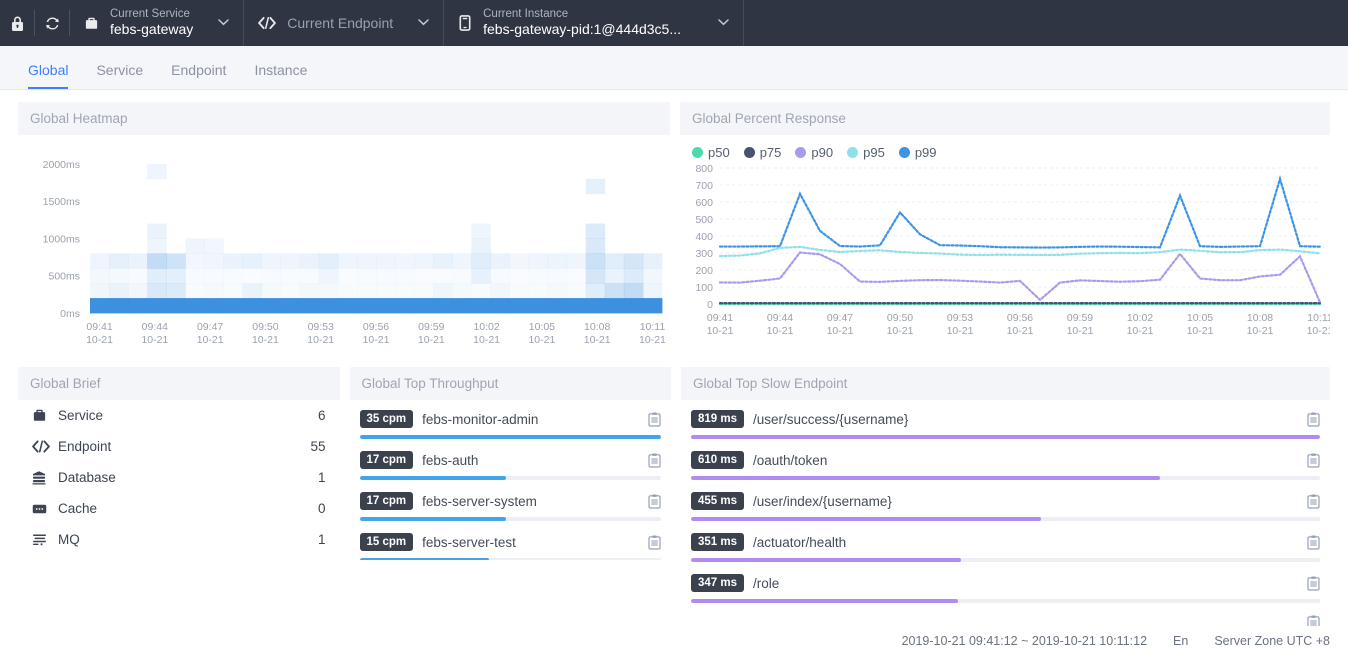  I want to click on brief-row: Endpoint 55, so click(179, 446).